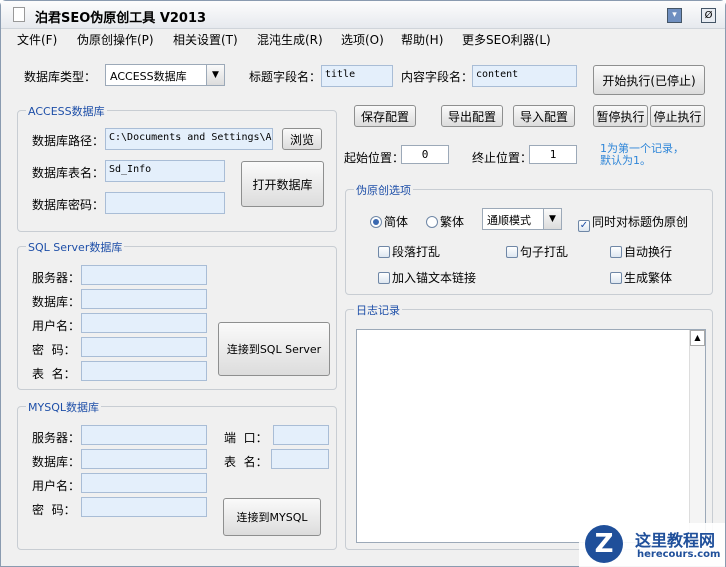  Describe the element at coordinates (189, 139) in the screenshot. I see `access-path-input: C:\Documents and Settings\Ad` at that location.